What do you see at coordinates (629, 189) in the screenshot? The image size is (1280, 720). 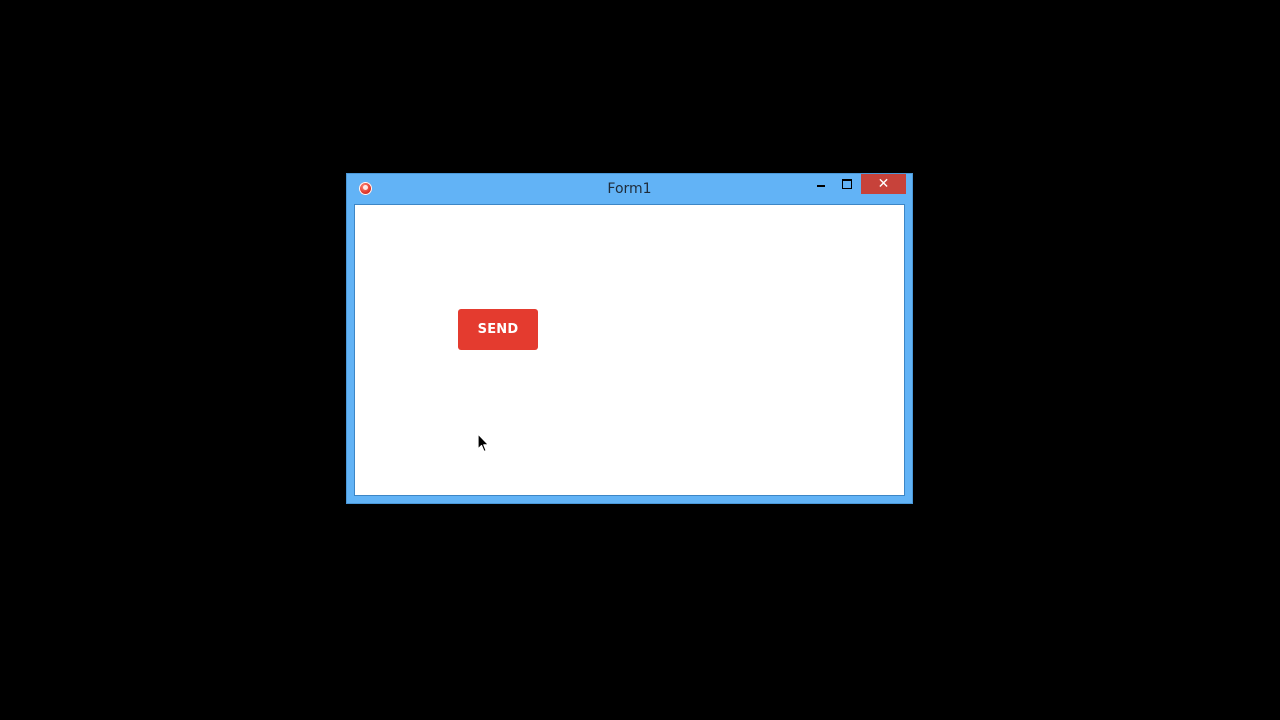 I see `title-bar: Form1 ✕` at bounding box center [629, 189].